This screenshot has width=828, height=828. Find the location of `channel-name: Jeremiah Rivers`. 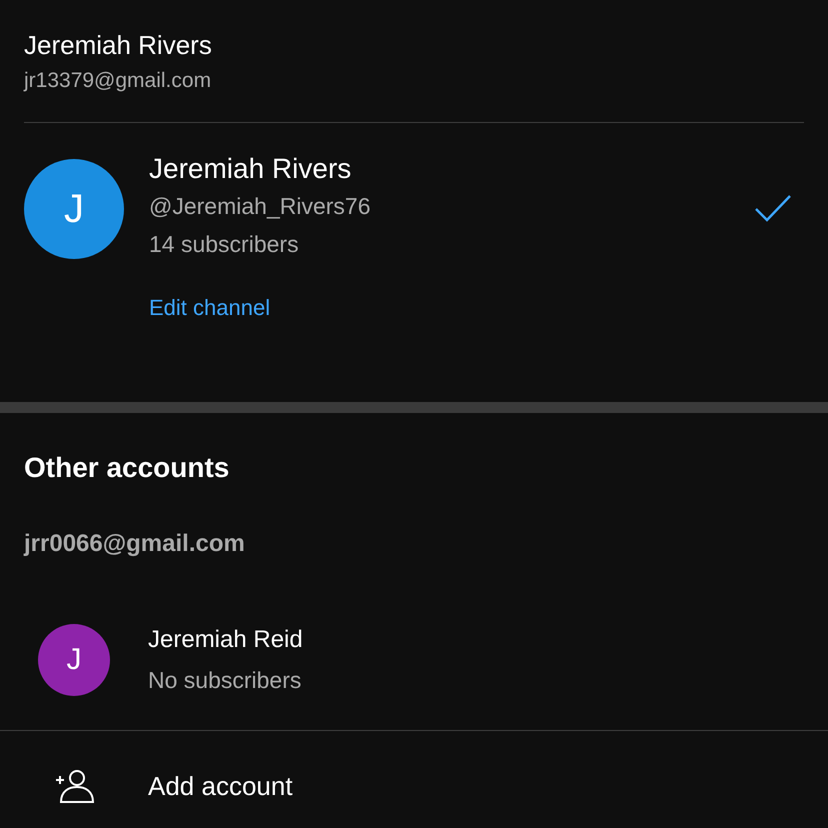

channel-name: Jeremiah Rivers is located at coordinates (250, 169).